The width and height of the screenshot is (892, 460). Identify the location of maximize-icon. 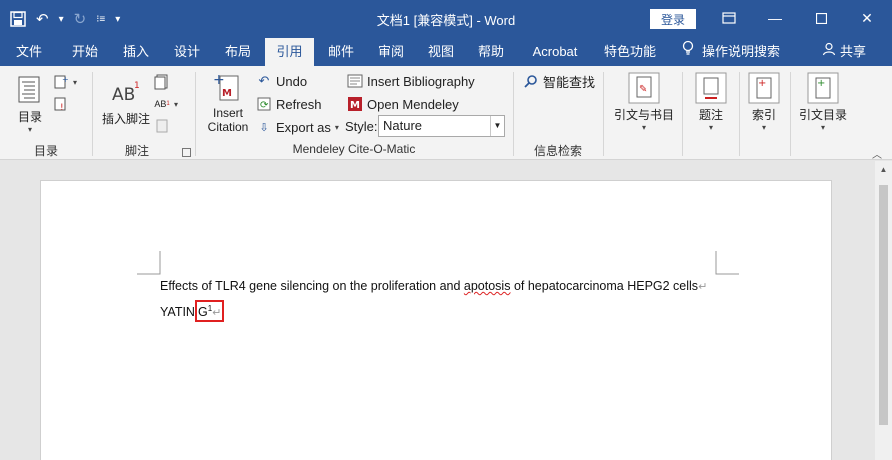
(821, 18).